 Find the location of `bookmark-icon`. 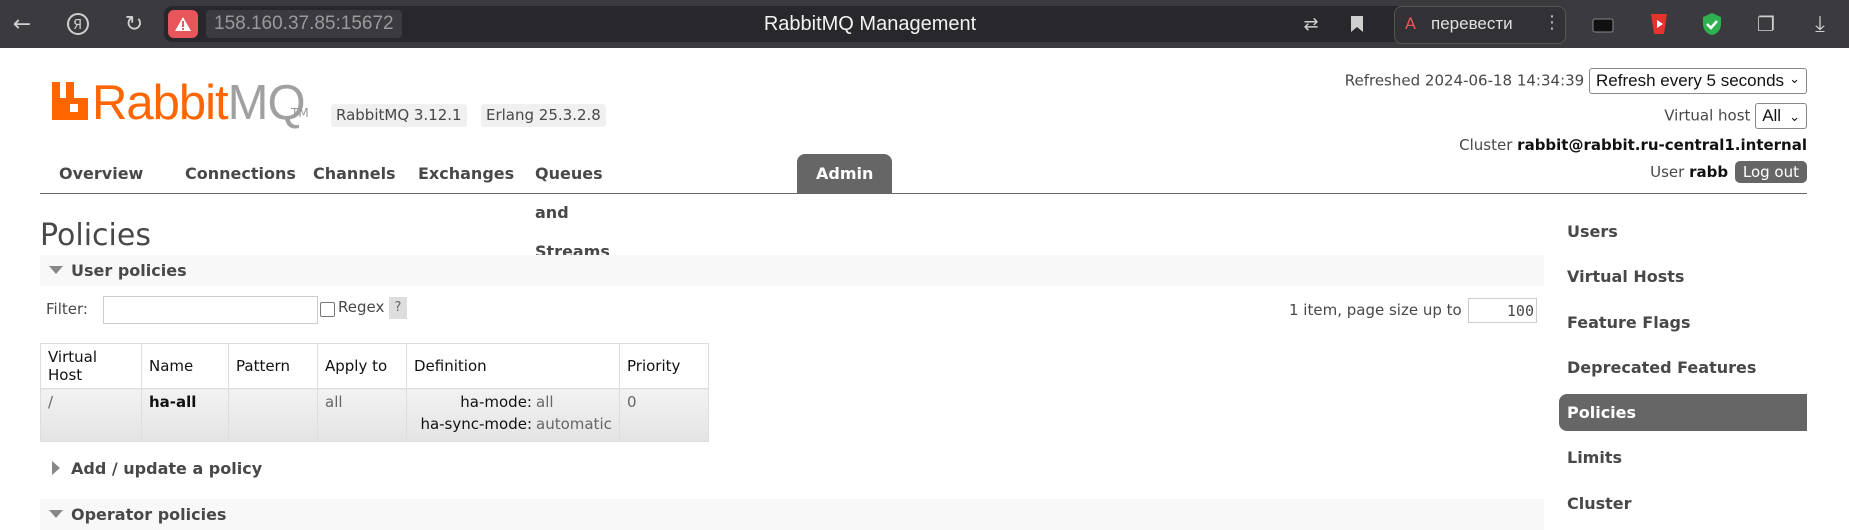

bookmark-icon is located at coordinates (1357, 24).